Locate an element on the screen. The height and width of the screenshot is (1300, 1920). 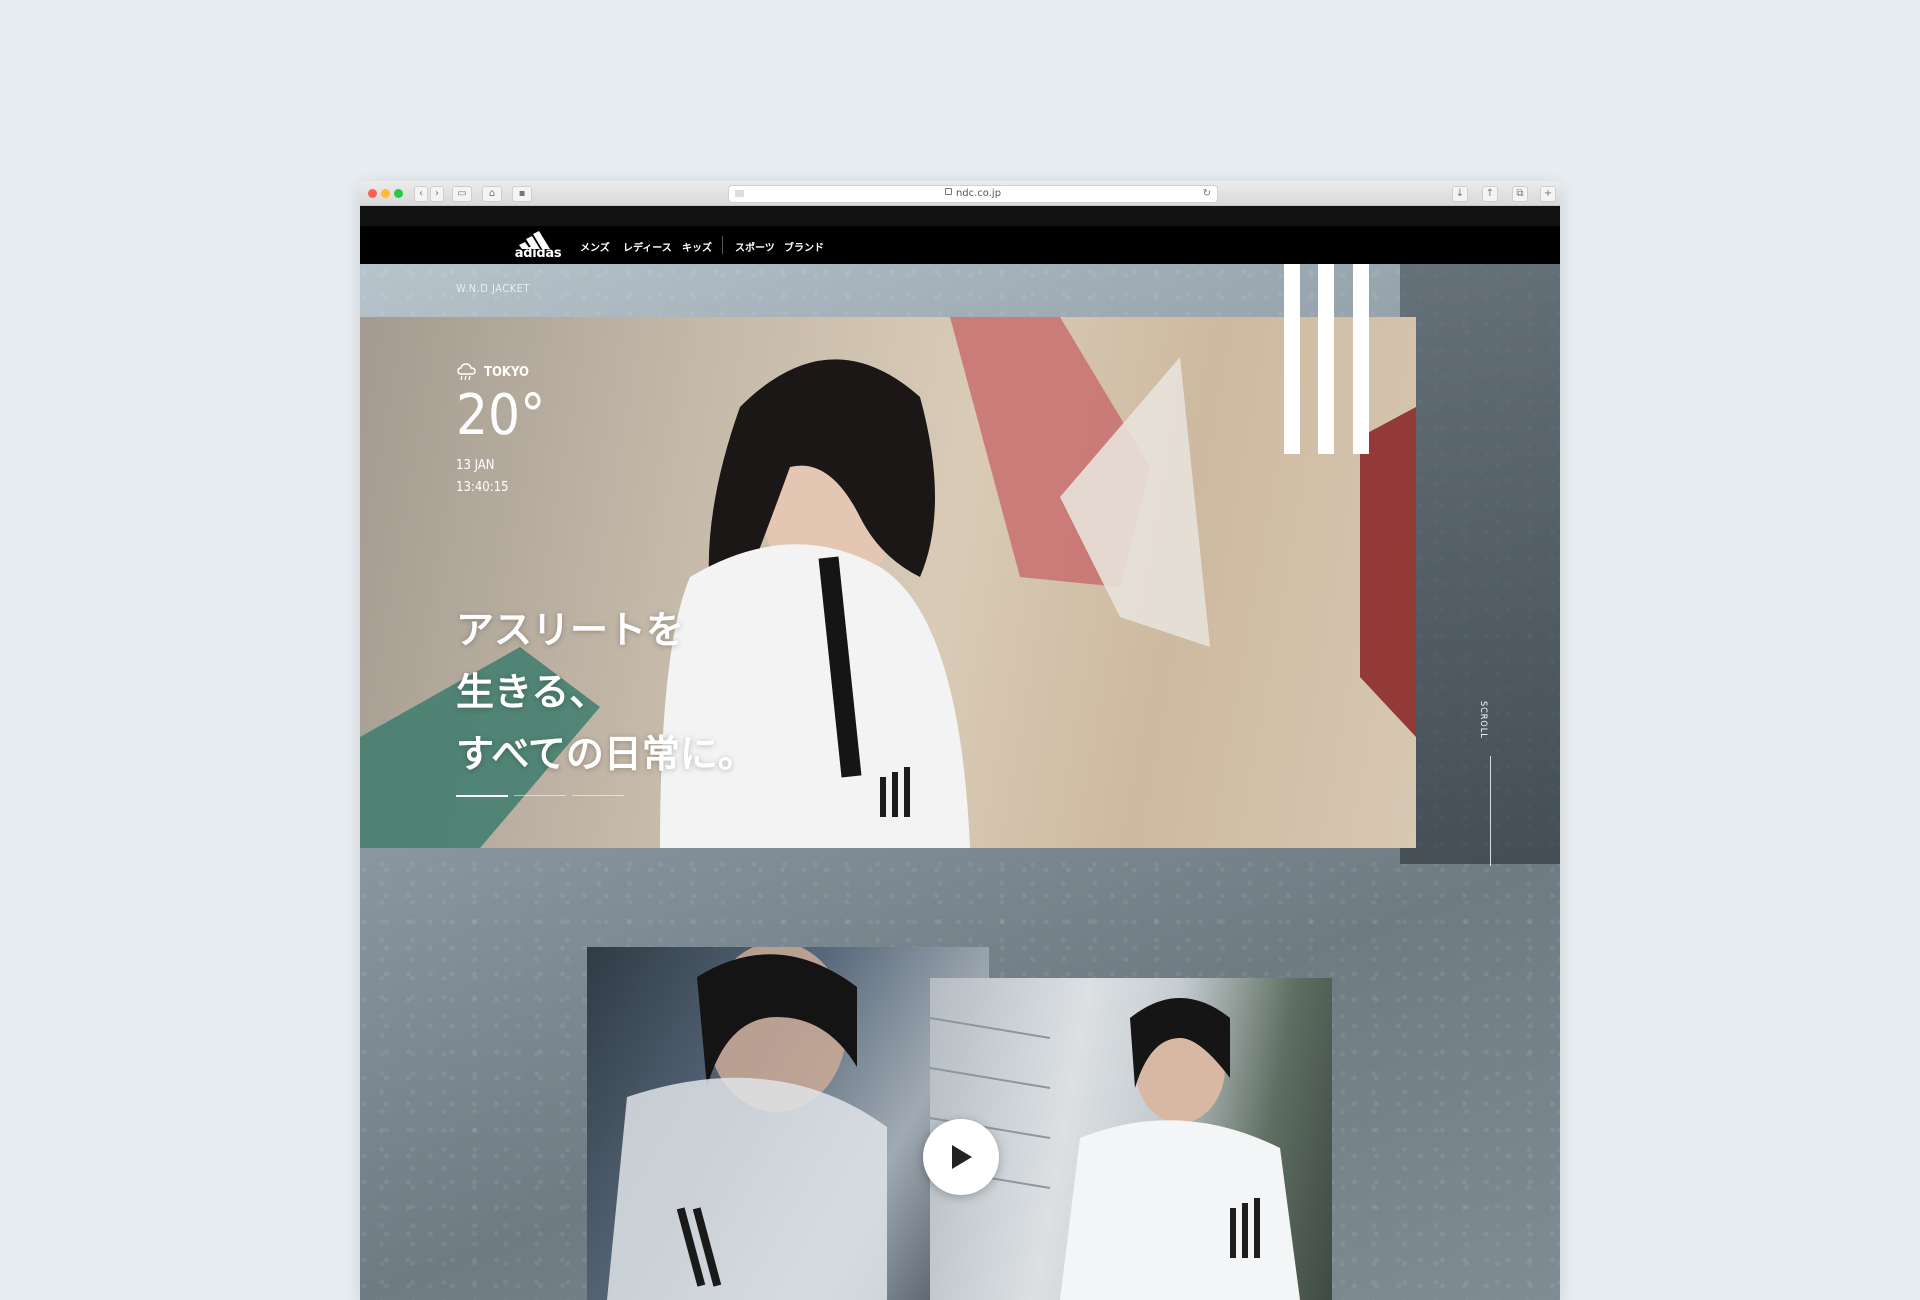
nav-item-brand: ブランド is located at coordinates (804, 246).